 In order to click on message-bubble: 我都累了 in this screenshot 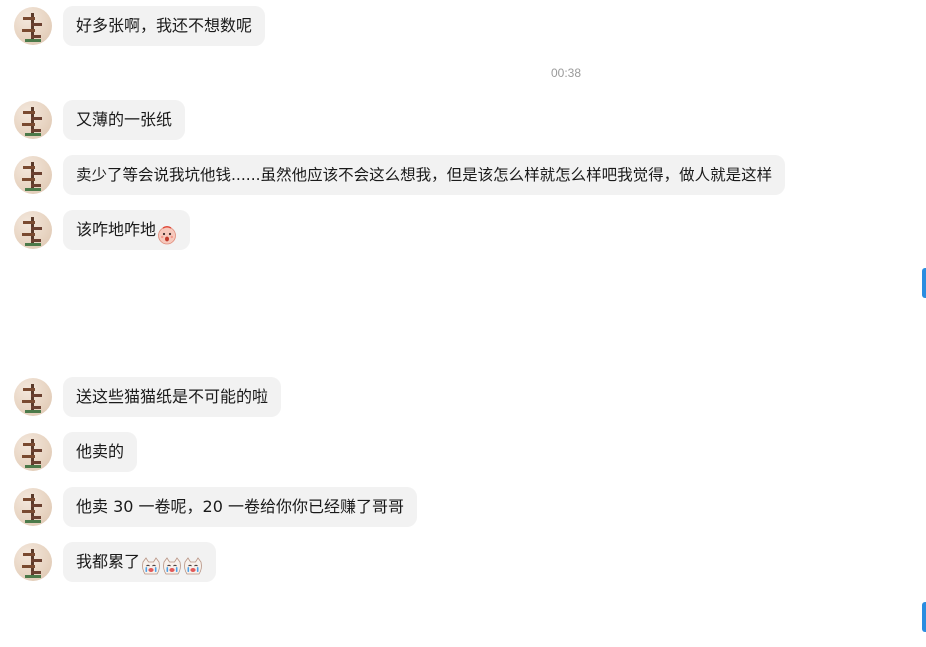, I will do `click(140, 562)`.